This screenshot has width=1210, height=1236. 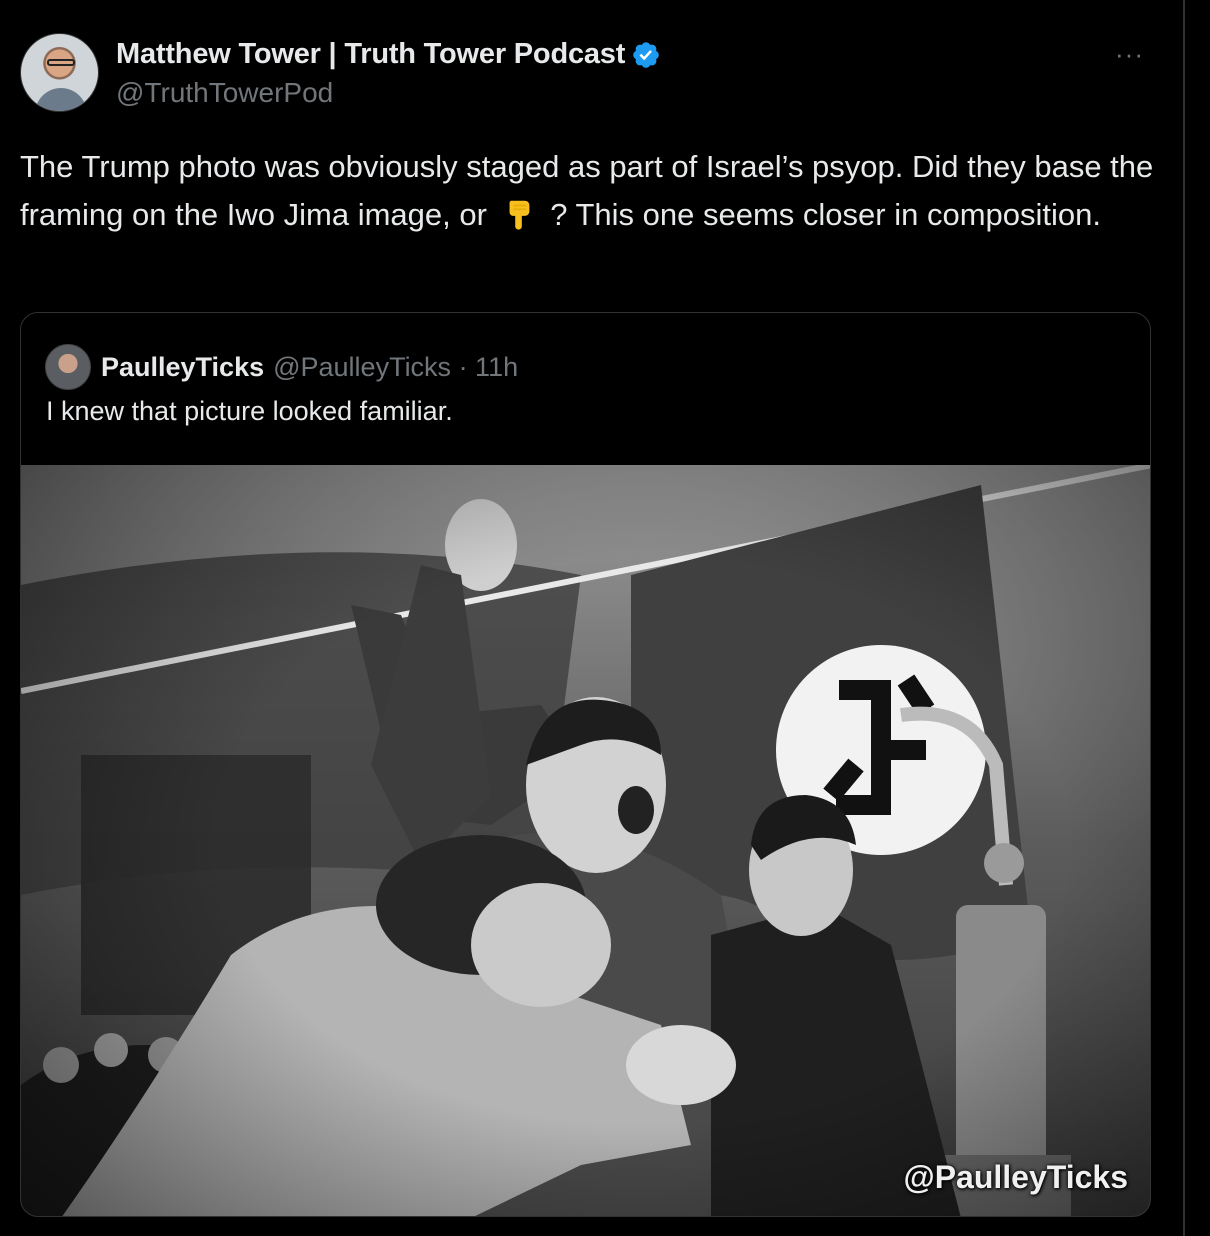 I want to click on quote-handle-time: @PaulleyTicks · 11h, so click(x=396, y=366).